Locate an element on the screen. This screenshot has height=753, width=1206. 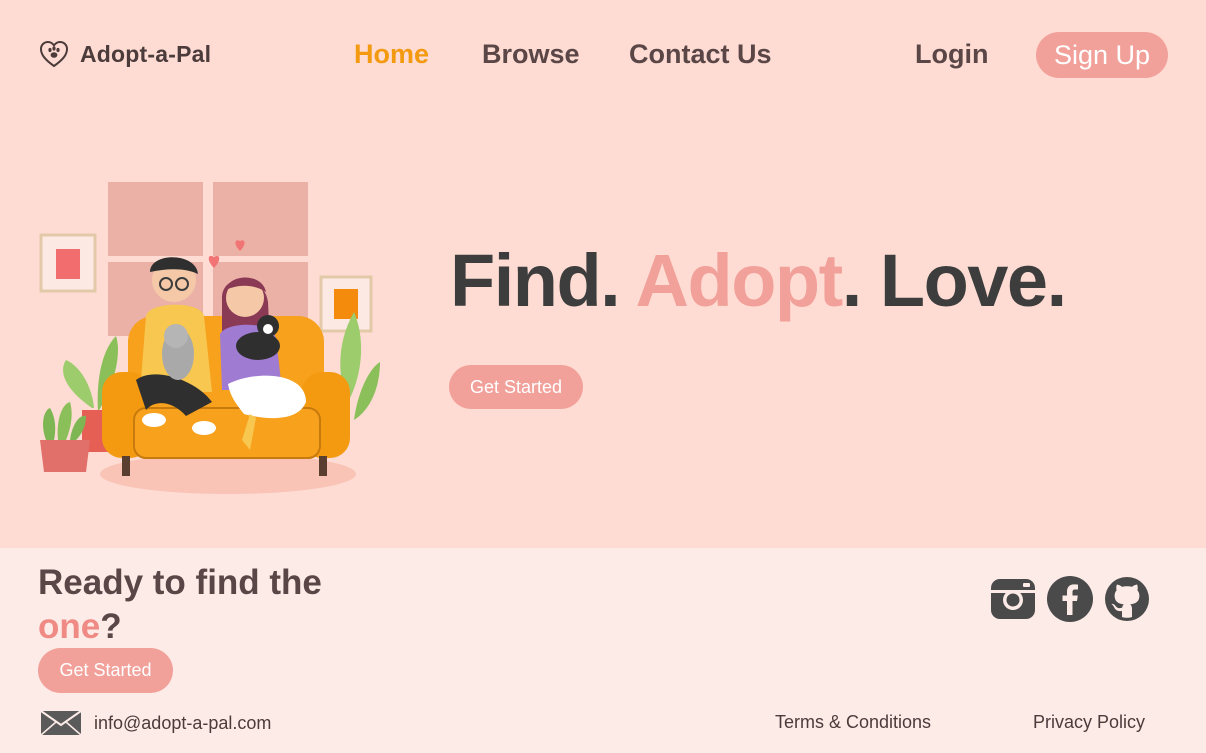
github-icon is located at coordinates (1127, 599).